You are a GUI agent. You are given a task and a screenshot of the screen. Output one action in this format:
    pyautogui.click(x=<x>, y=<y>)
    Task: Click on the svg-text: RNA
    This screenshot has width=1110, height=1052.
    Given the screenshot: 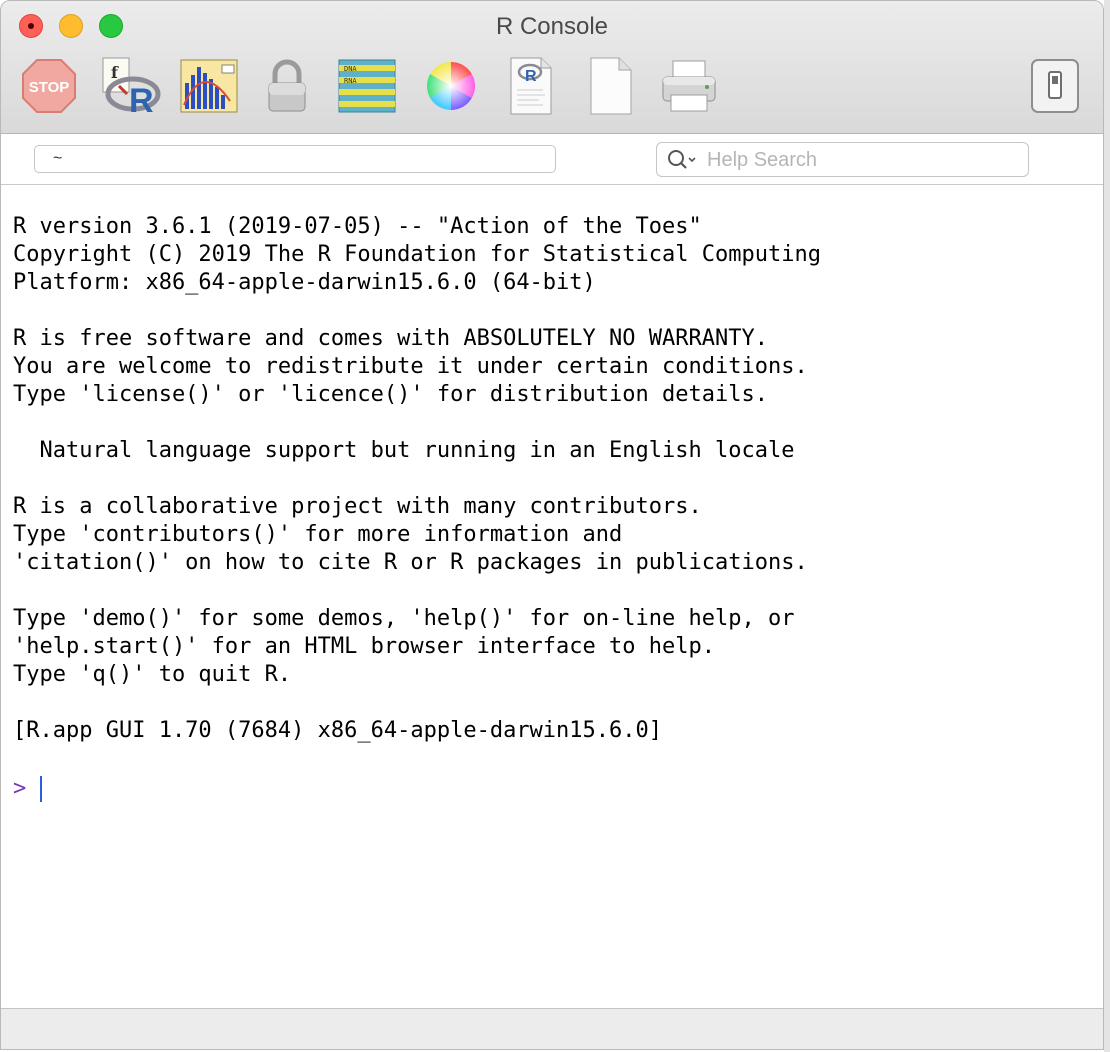 What is the action you would take?
    pyautogui.click(x=350, y=81)
    